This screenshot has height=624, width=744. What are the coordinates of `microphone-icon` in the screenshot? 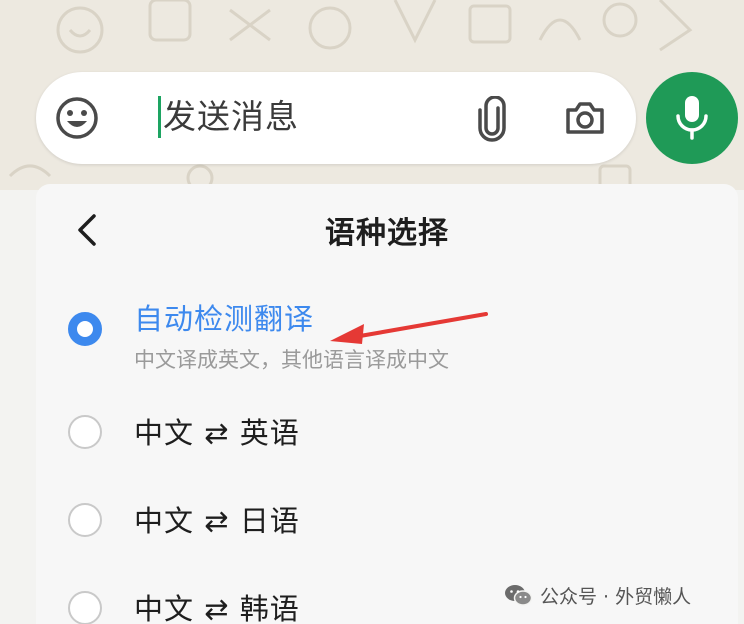 It's located at (692, 118).